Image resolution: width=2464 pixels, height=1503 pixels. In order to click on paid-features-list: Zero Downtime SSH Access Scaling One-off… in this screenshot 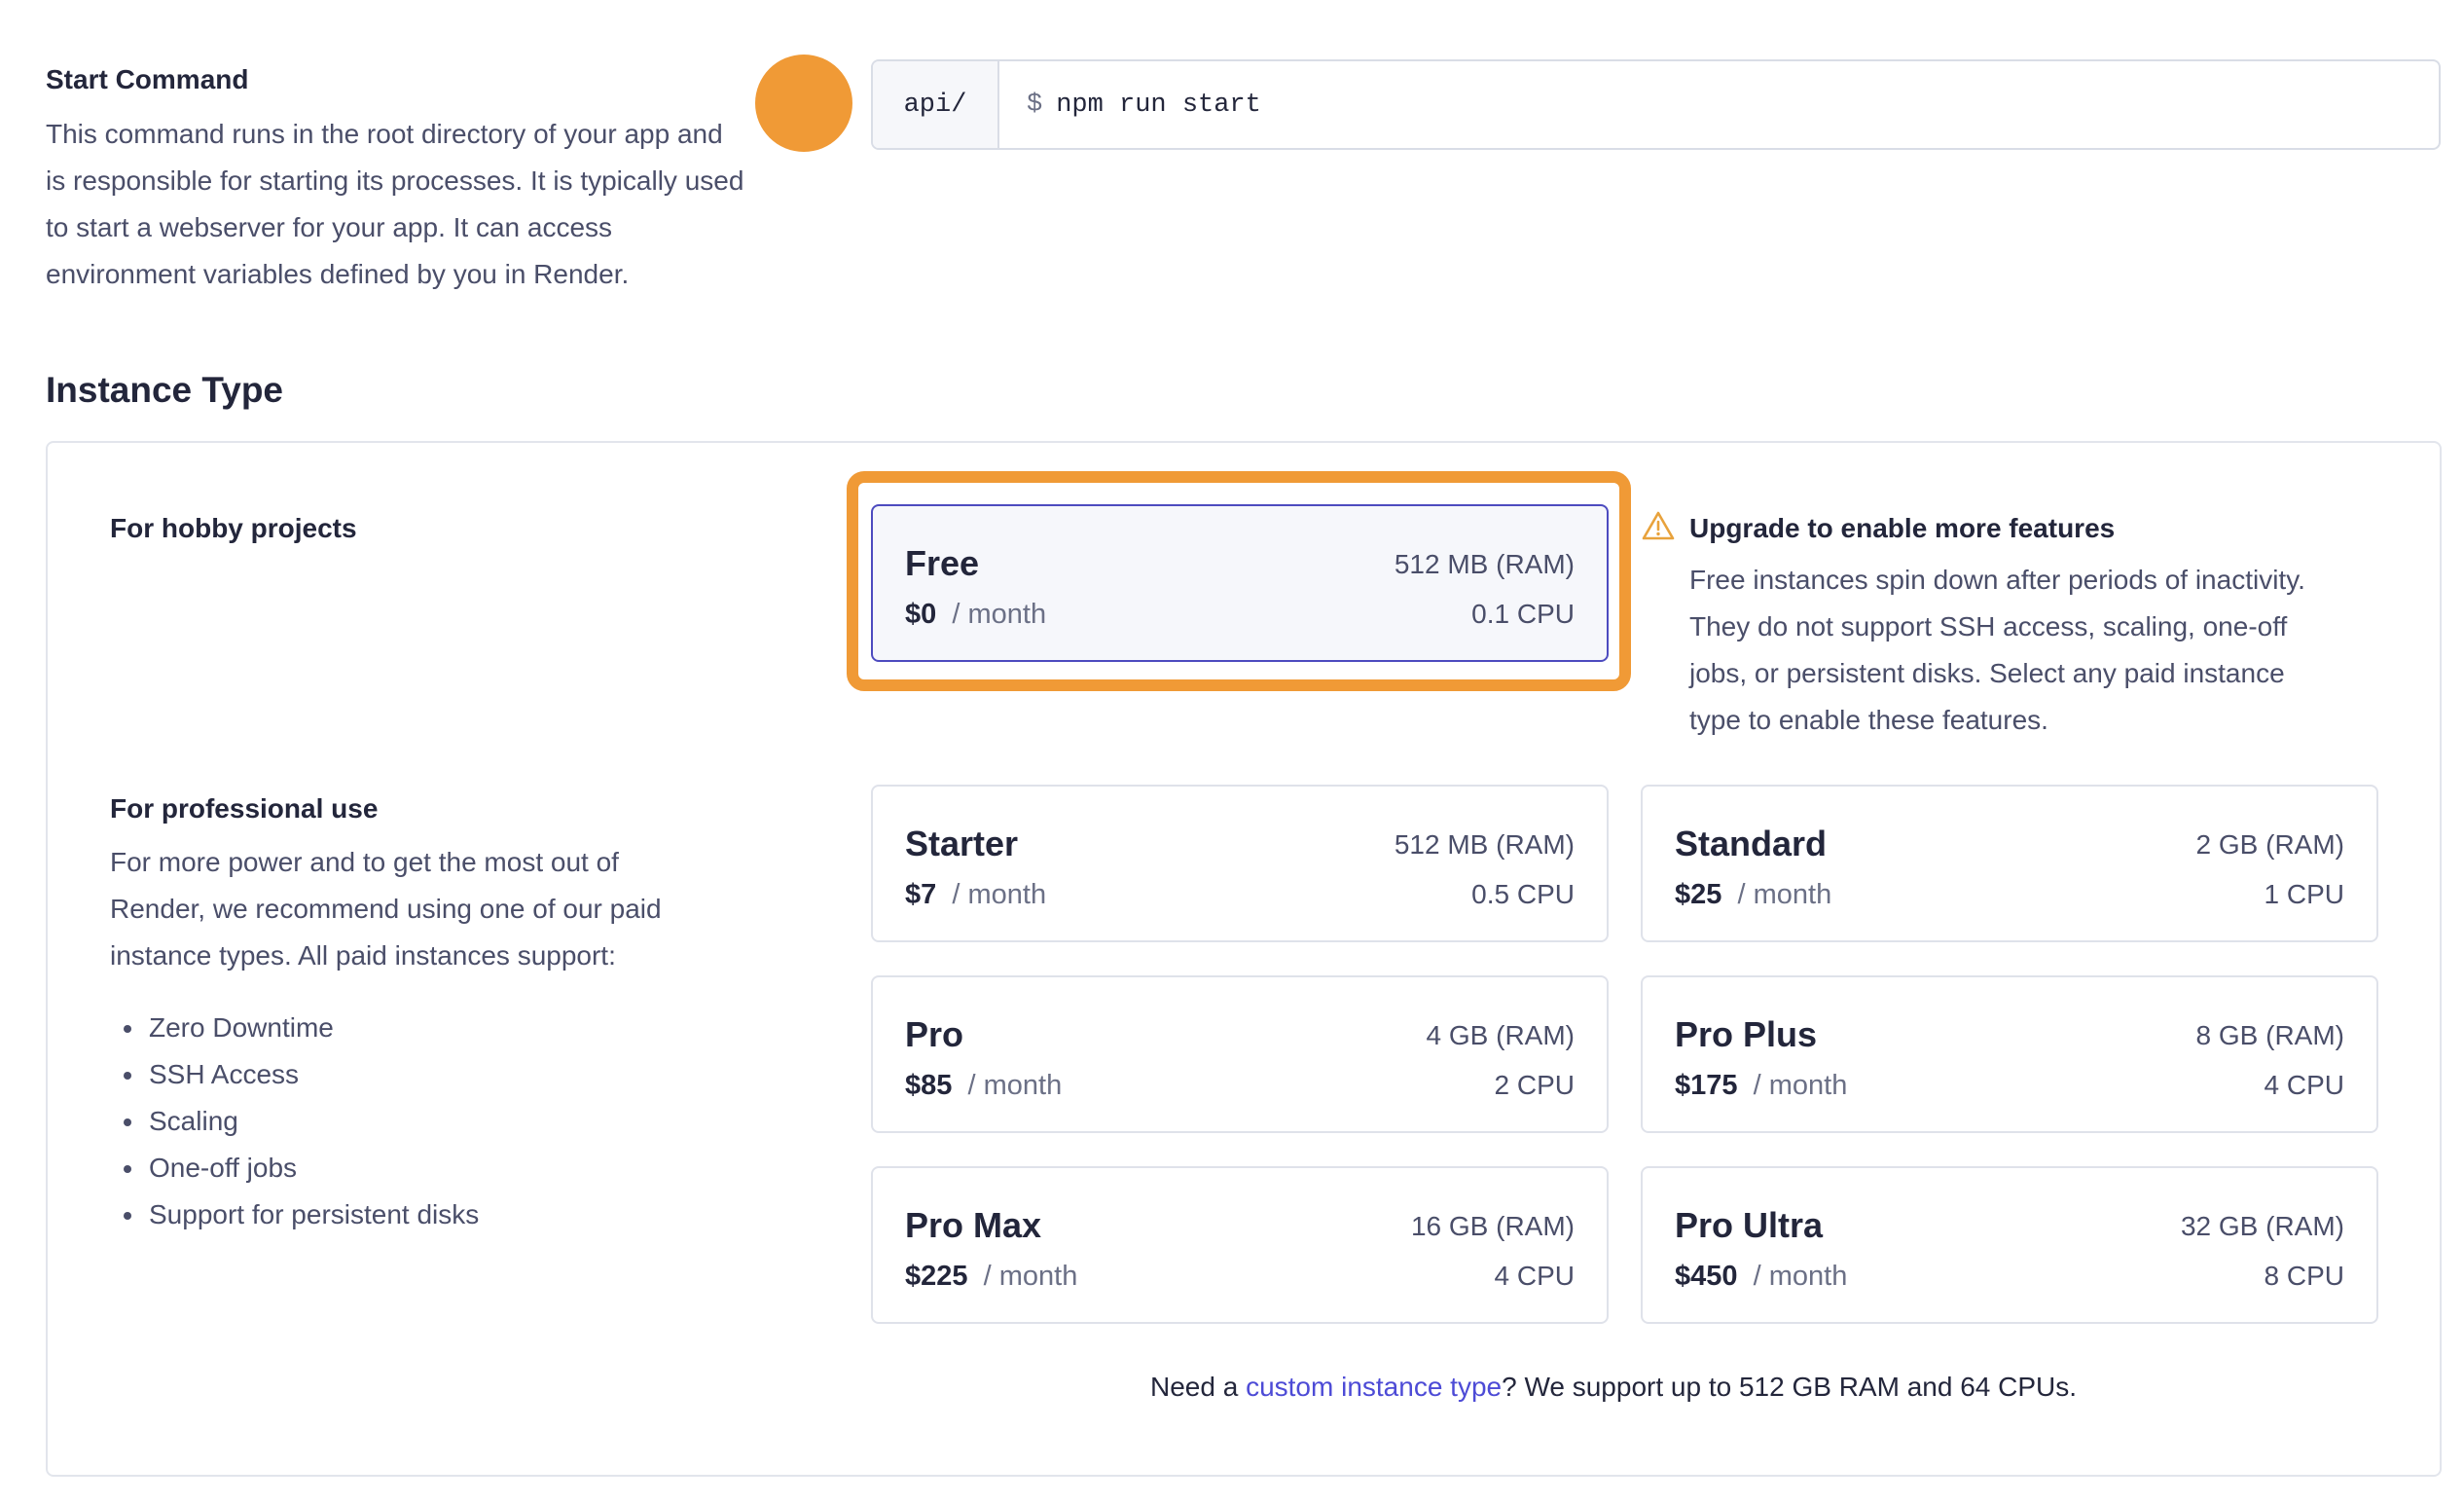, I will do `click(294, 1122)`.